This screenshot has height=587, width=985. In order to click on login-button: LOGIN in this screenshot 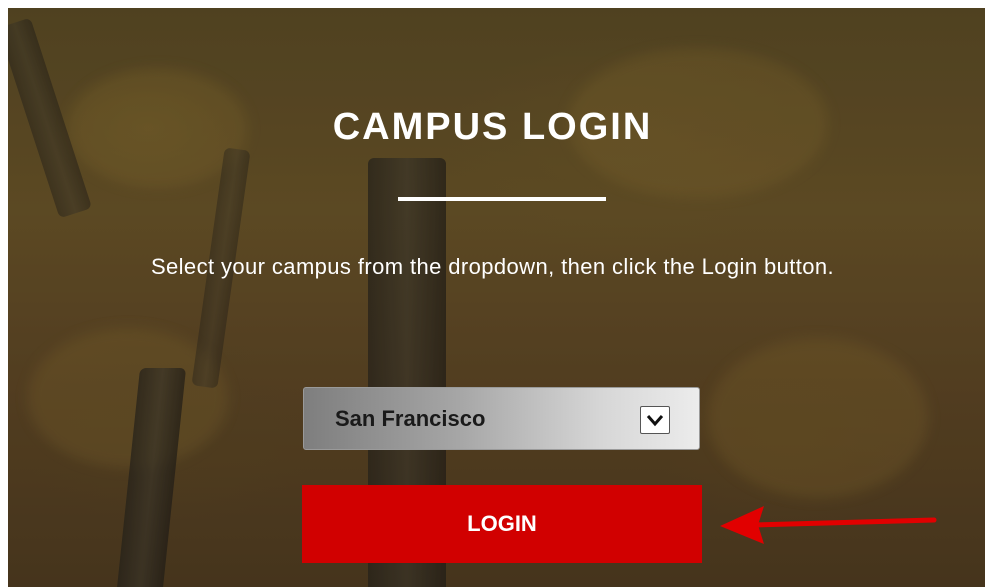, I will do `click(502, 524)`.